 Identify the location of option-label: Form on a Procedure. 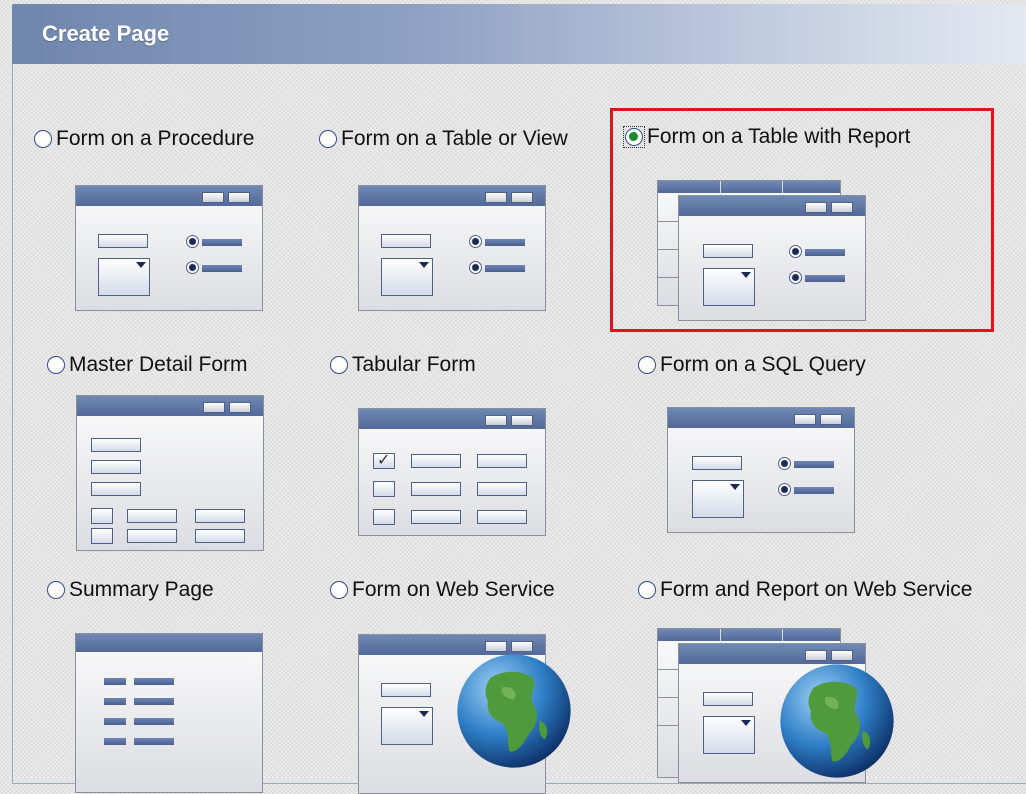
(155, 138).